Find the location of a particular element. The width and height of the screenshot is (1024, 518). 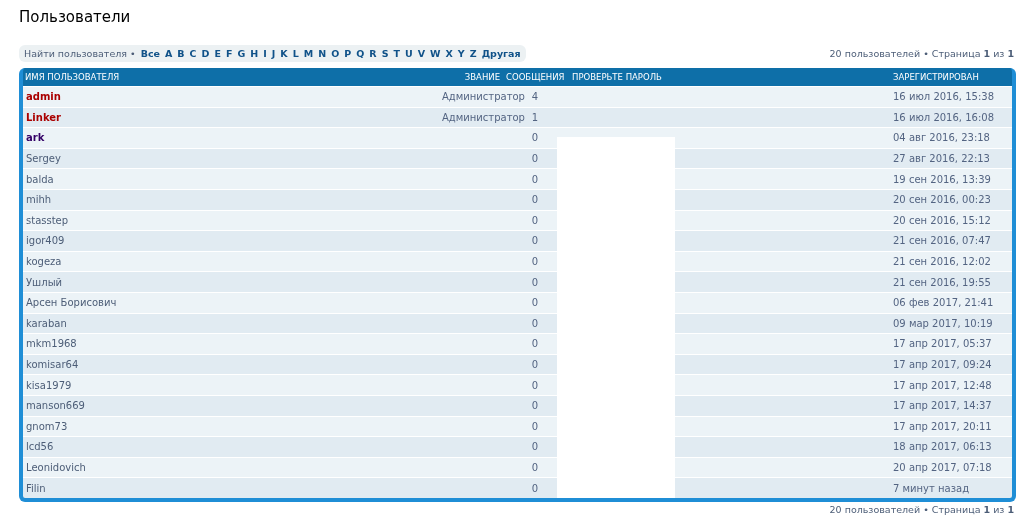

username-link: igor409 is located at coordinates (45, 241).